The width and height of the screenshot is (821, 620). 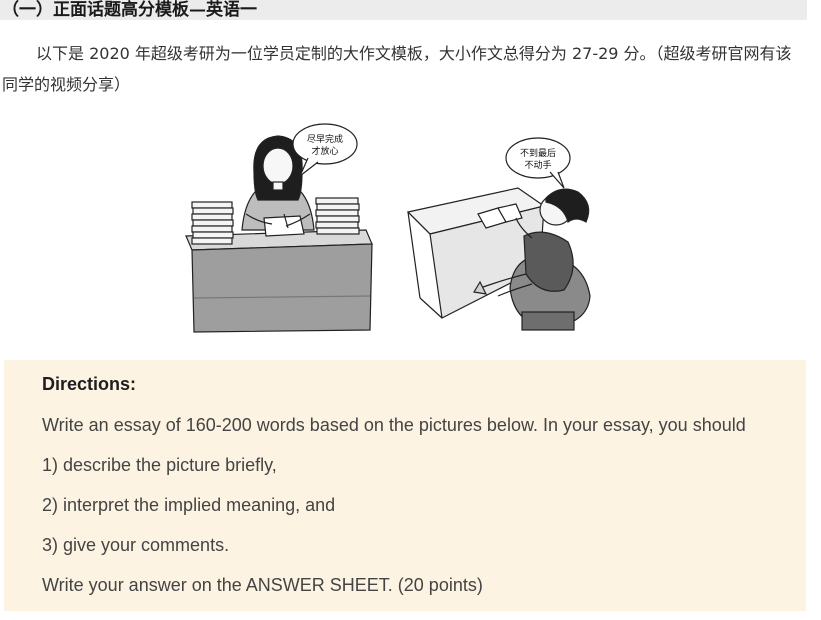 What do you see at coordinates (129, 10) in the screenshot?
I see `section-heading: （一）正面话题高分模板—英语一` at bounding box center [129, 10].